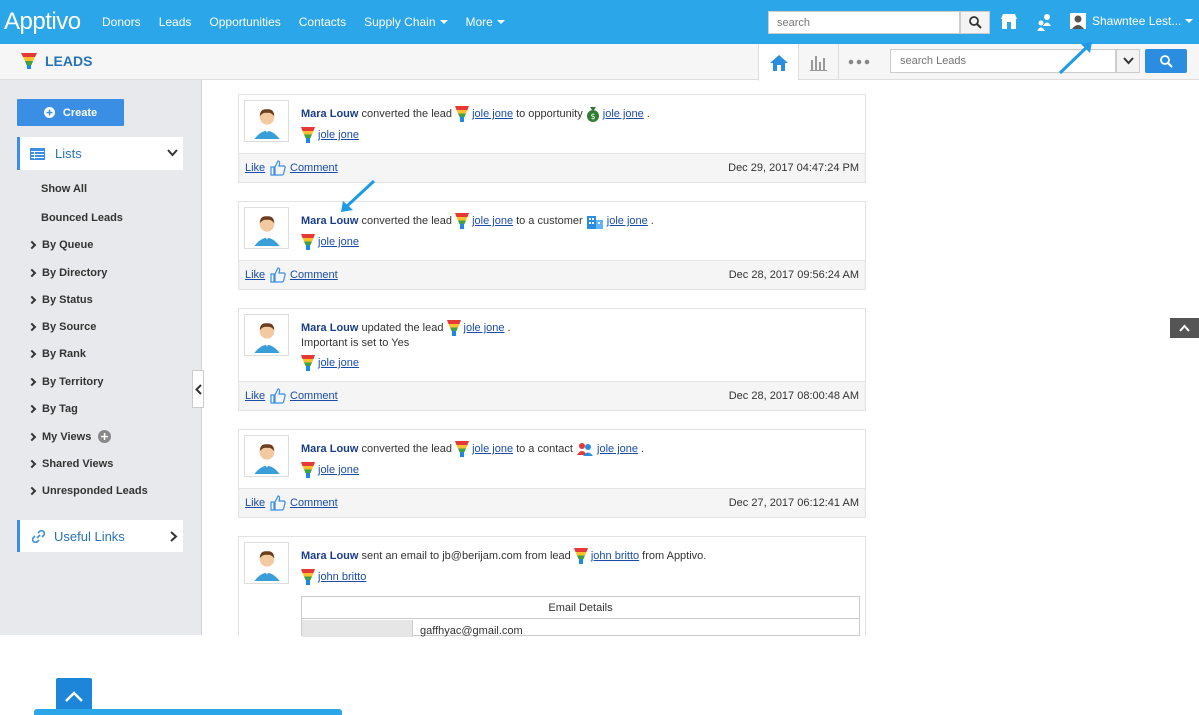 The height and width of the screenshot is (715, 1199). Describe the element at coordinates (549, 221) in the screenshot. I see `activity-connector: to a customer` at that location.